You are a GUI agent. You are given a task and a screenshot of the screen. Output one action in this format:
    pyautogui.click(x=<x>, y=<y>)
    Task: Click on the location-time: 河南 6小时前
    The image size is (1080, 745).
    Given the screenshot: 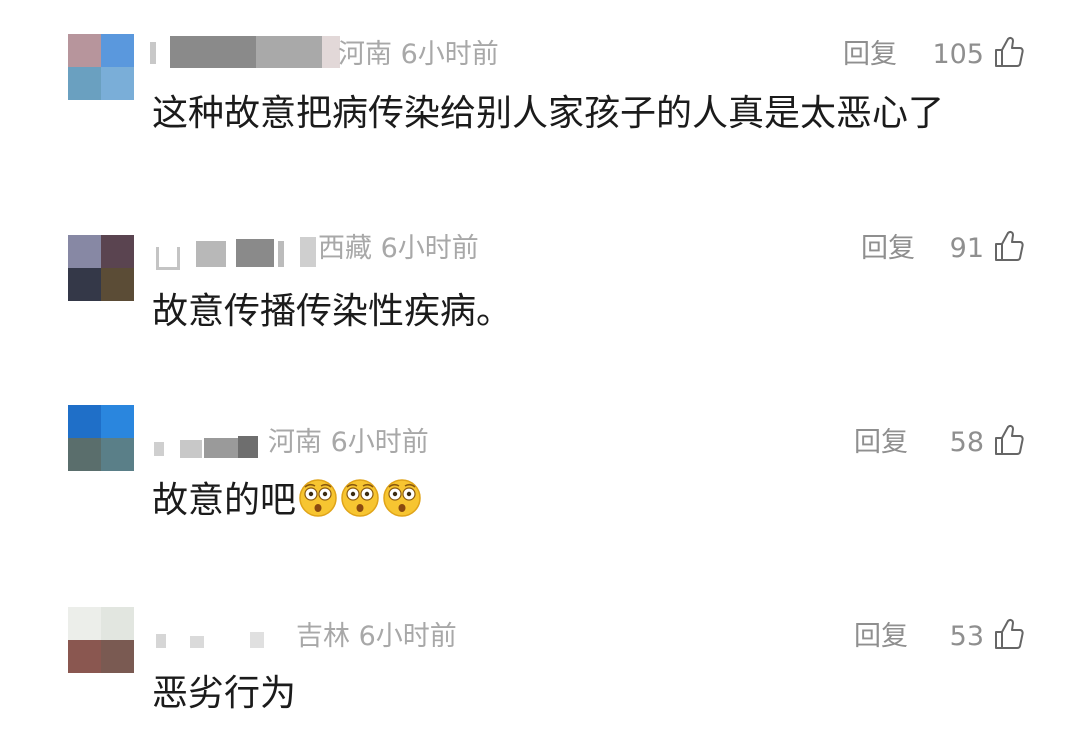 What is the action you would take?
    pyautogui.click(x=348, y=443)
    